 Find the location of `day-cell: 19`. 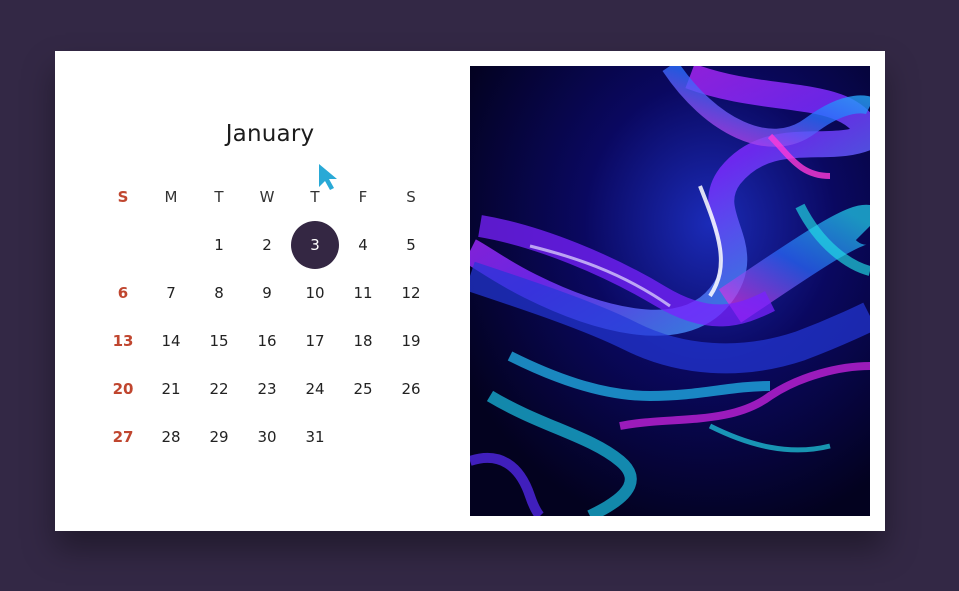

day-cell: 19 is located at coordinates (411, 341).